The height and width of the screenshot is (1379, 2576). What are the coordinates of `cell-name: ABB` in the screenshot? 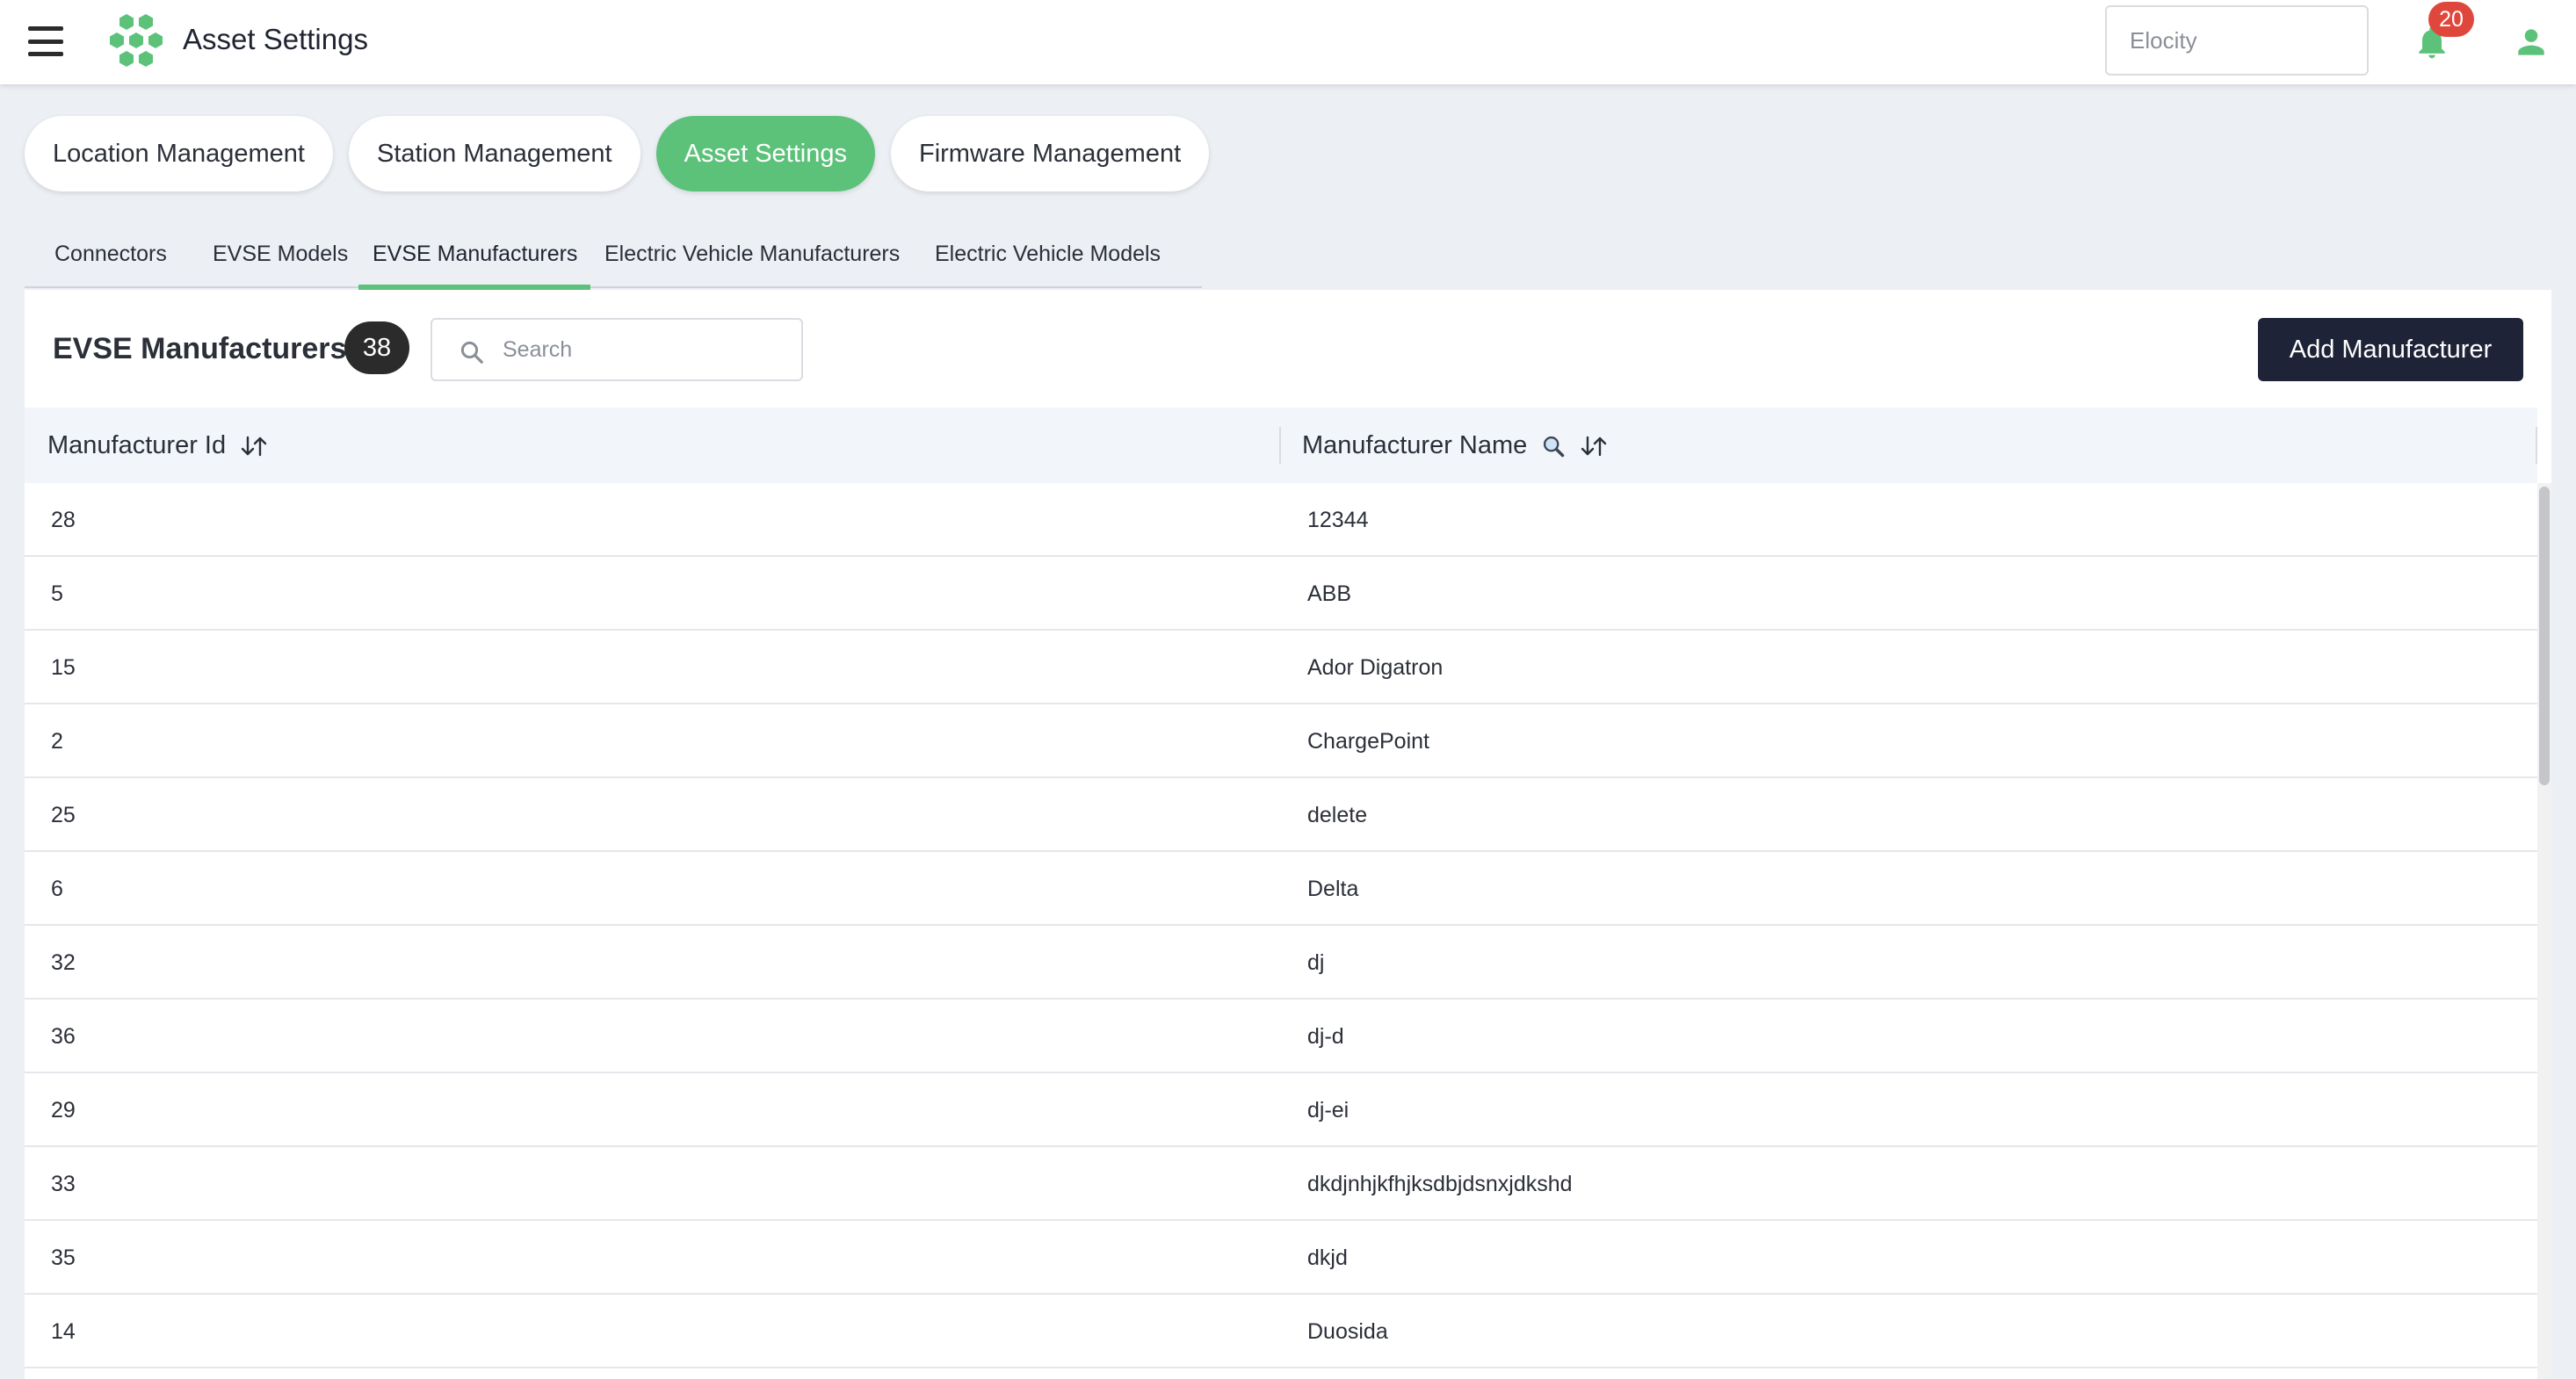 It's located at (1329, 593).